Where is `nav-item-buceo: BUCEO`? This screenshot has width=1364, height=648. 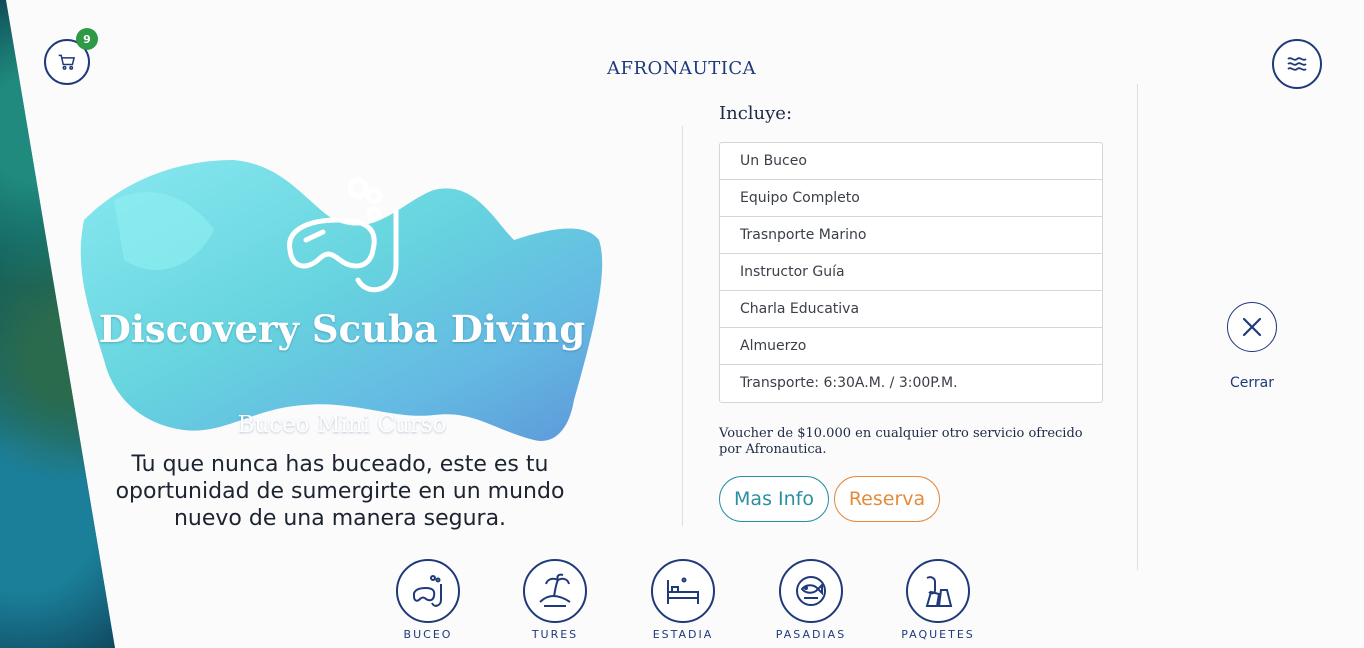
nav-item-buceo: BUCEO is located at coordinates (428, 600).